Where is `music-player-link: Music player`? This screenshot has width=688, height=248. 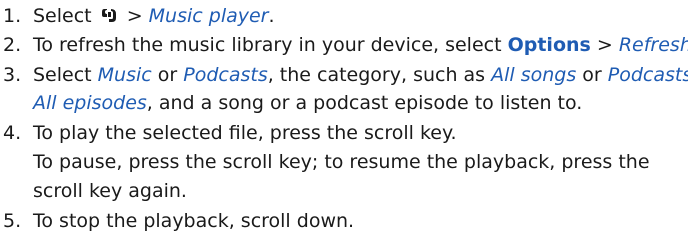
music-player-link: Music player is located at coordinates (209, 16).